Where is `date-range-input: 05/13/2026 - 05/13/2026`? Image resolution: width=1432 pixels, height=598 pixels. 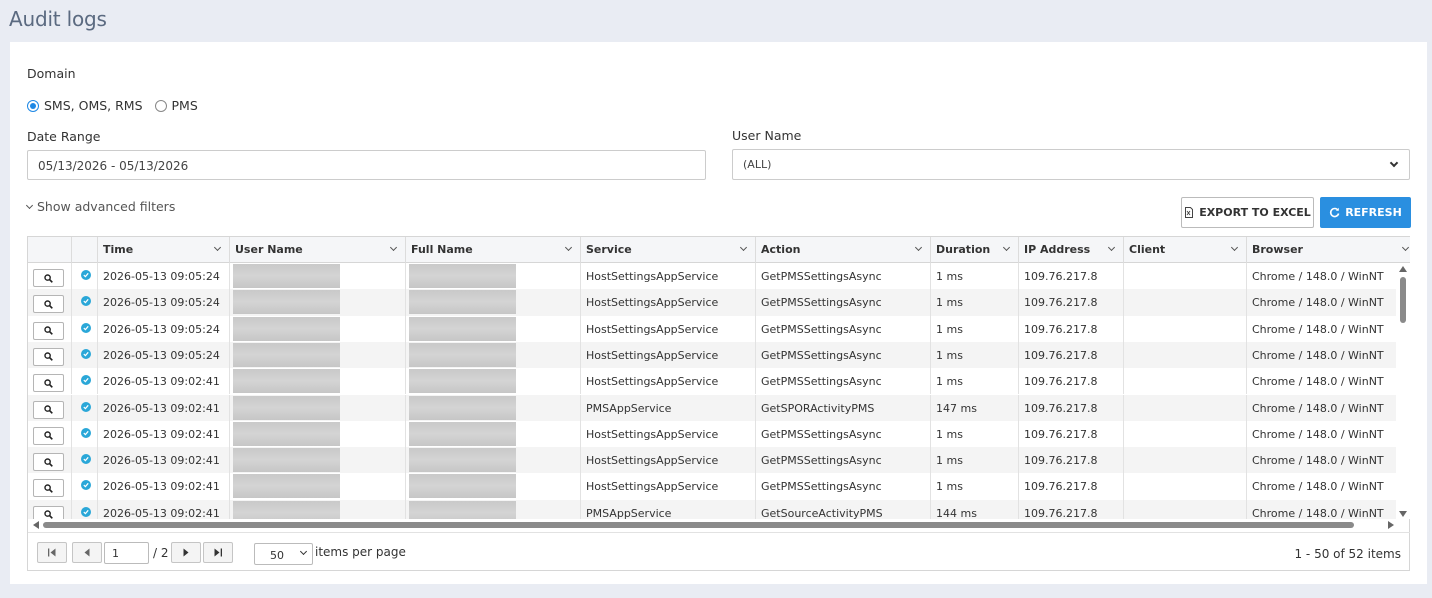 date-range-input: 05/13/2026 - 05/13/2026 is located at coordinates (366, 165).